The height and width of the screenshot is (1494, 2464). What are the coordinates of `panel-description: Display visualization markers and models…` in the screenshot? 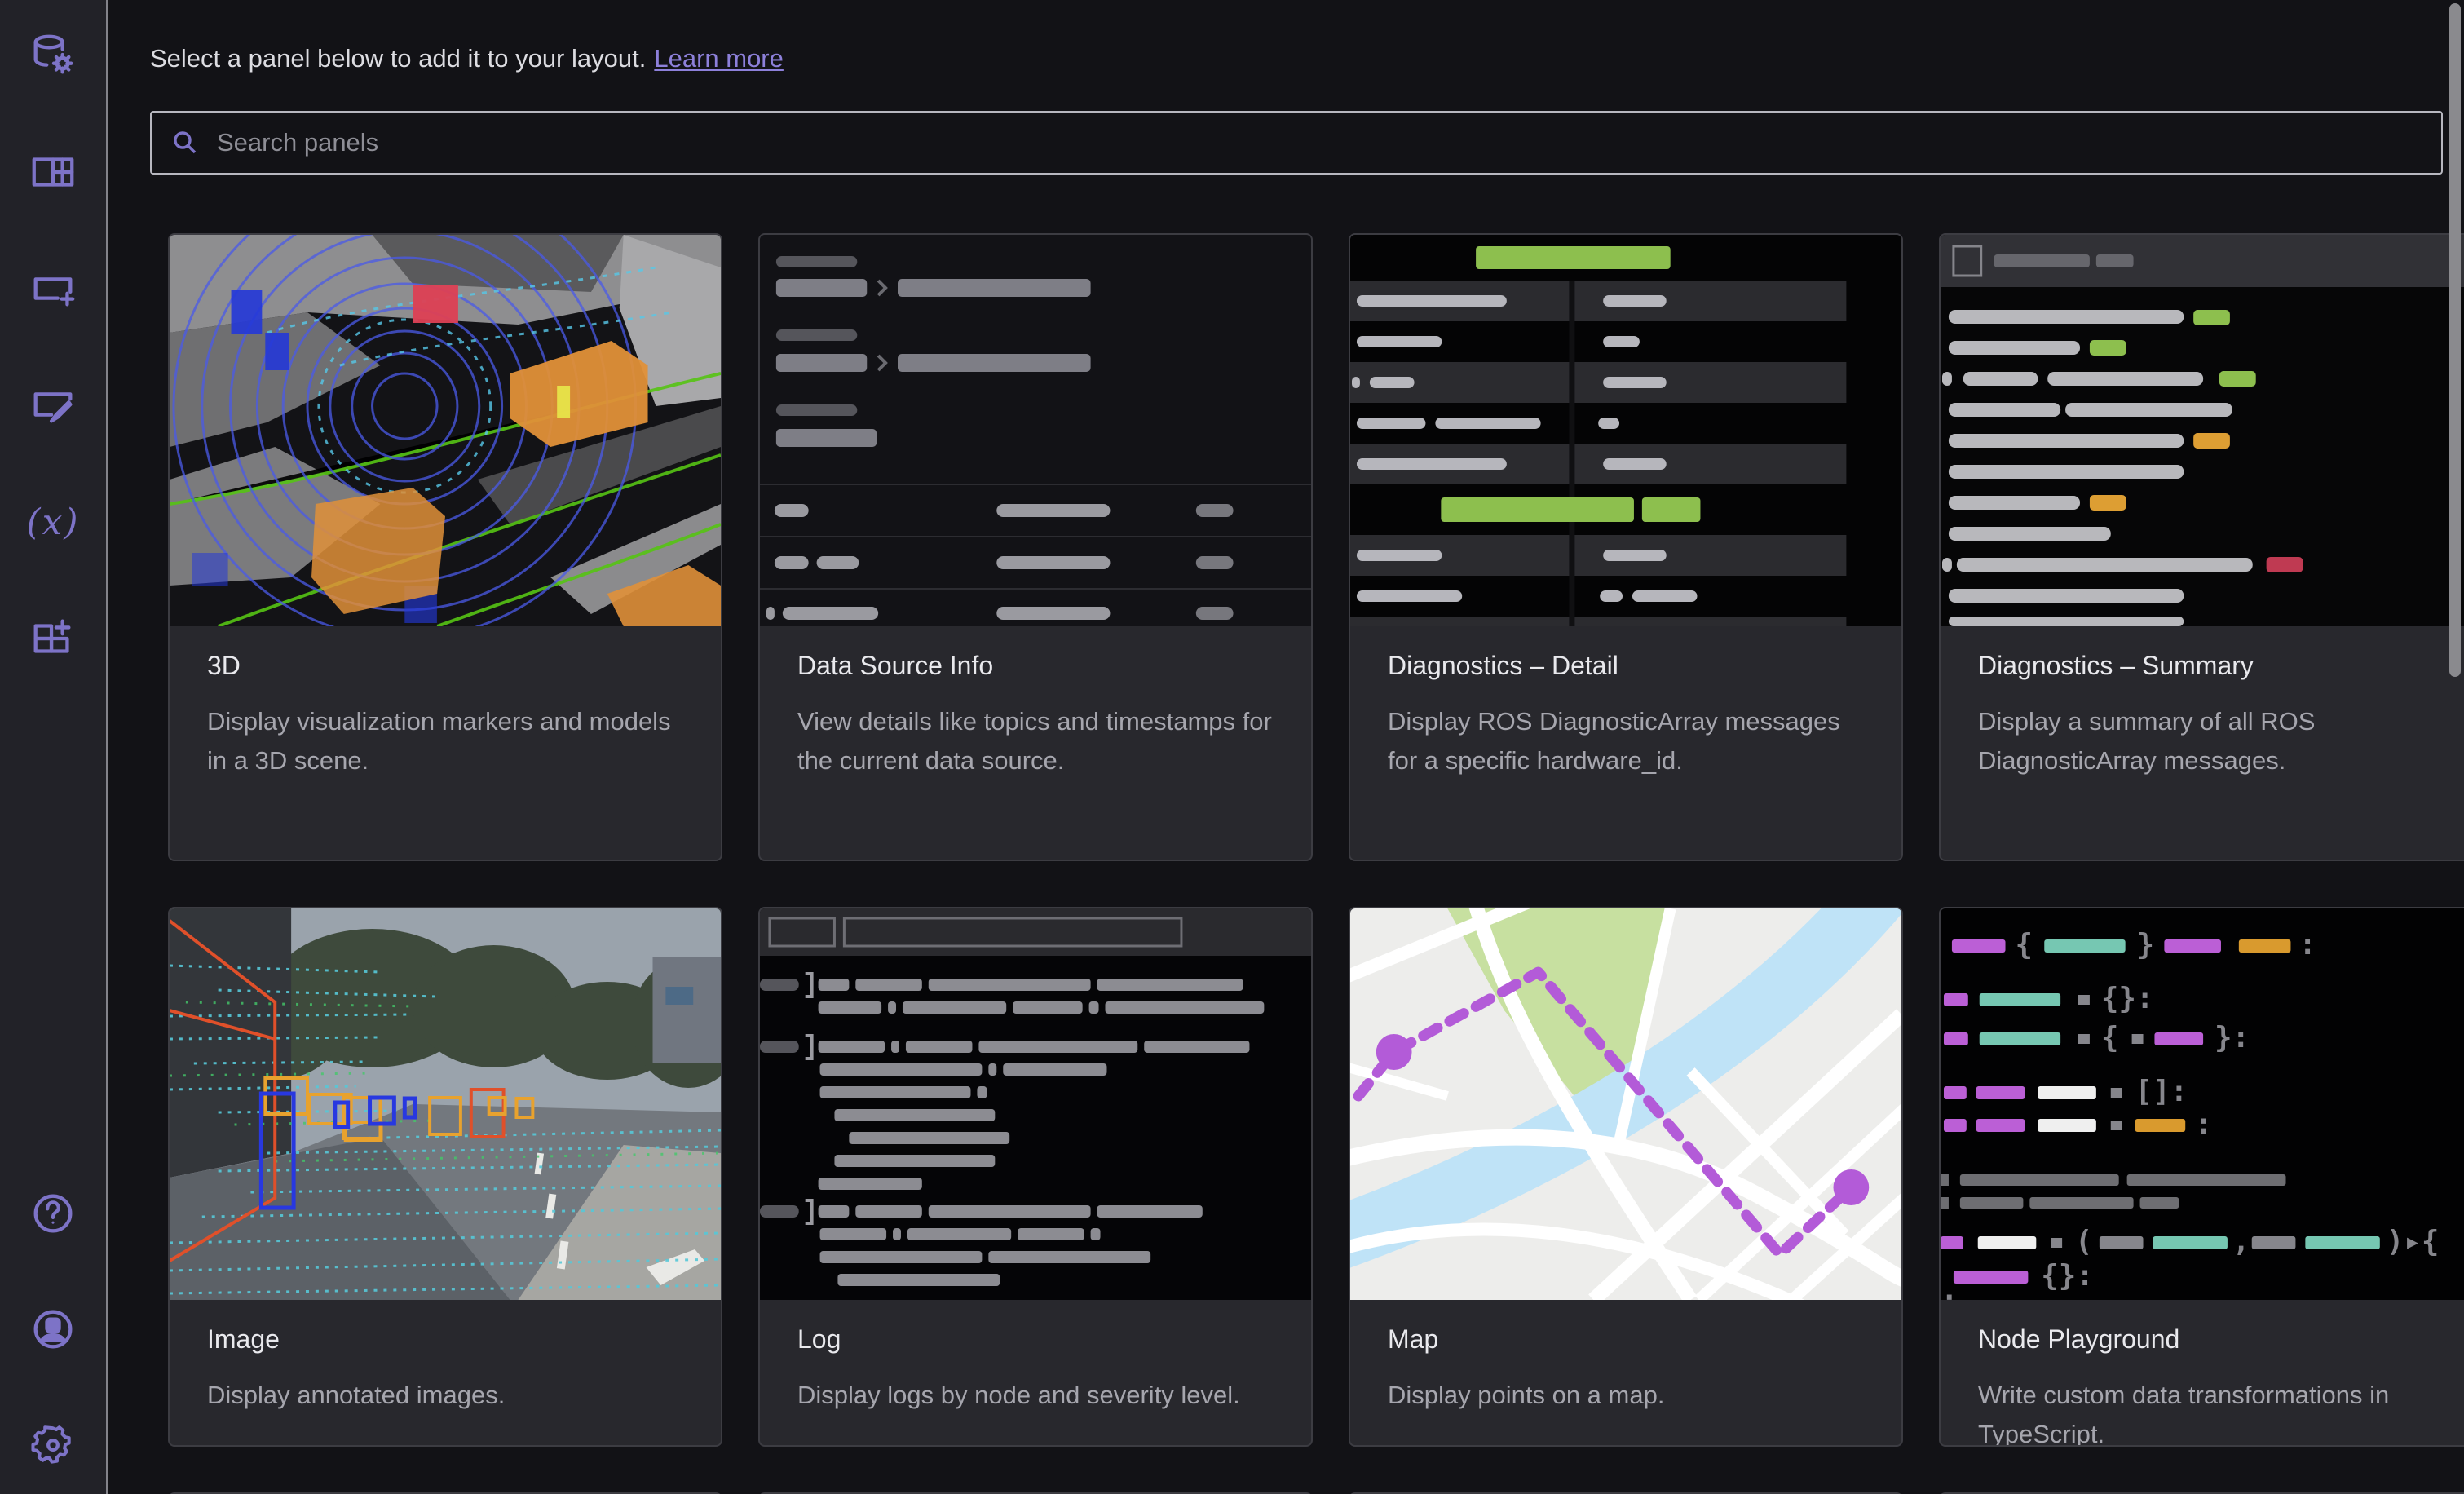 It's located at (439, 741).